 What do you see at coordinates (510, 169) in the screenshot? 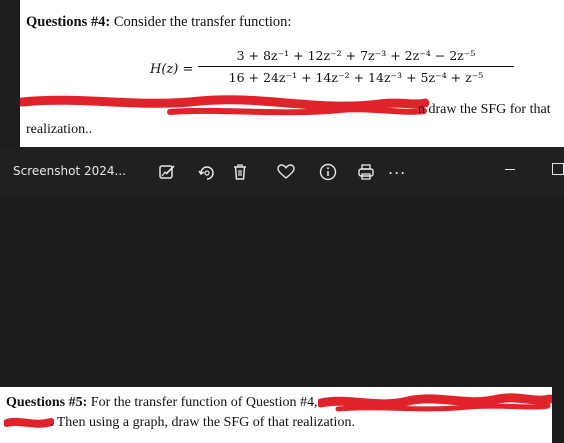
I see `minimize-button` at bounding box center [510, 169].